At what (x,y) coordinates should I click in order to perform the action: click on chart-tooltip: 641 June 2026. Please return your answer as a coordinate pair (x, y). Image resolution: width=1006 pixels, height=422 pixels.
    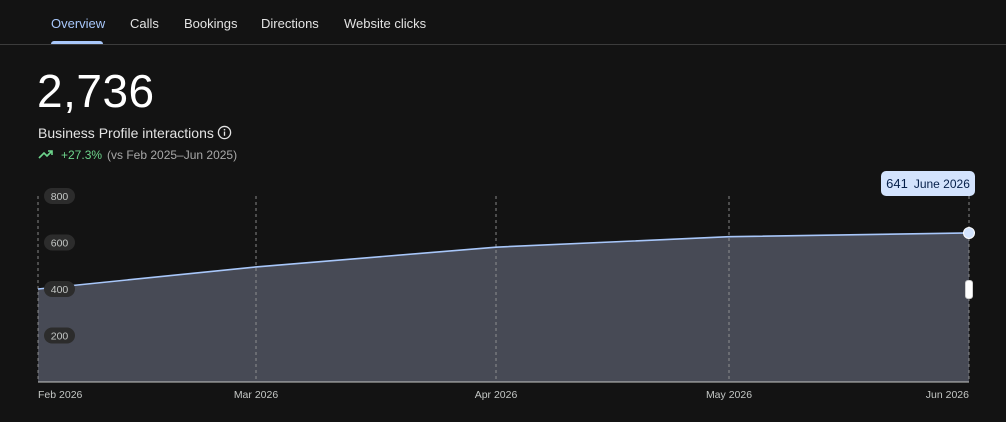
    Looking at the image, I should click on (928, 183).